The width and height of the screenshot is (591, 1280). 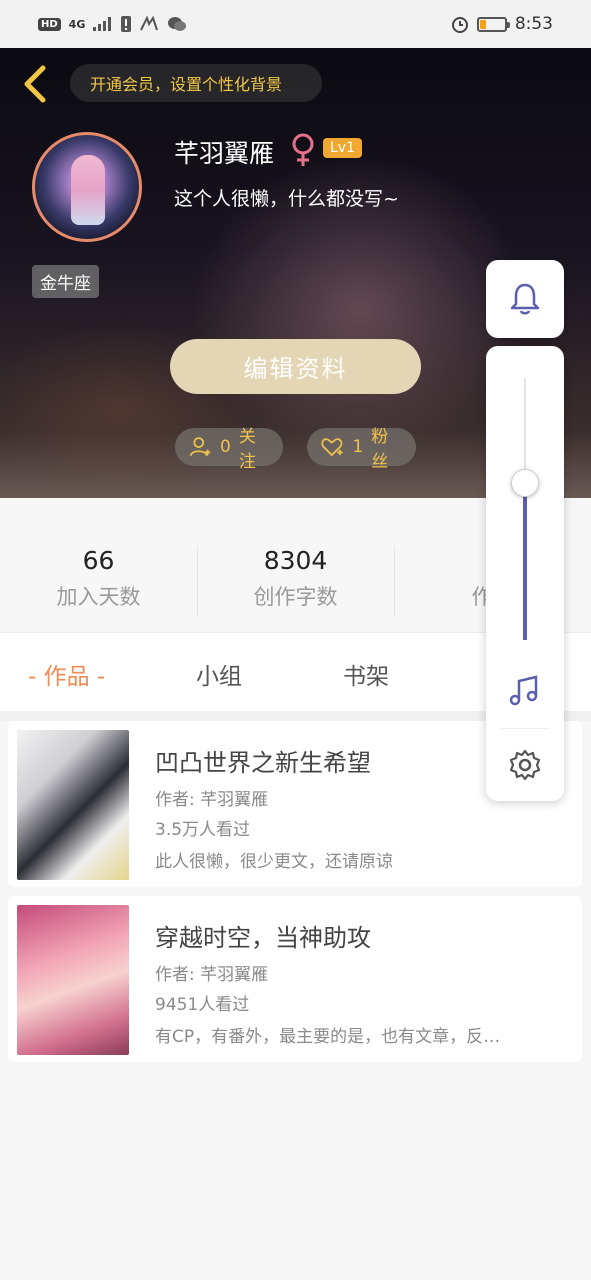 I want to click on bio: 这个人很懒，什么都没写~, so click(x=286, y=199).